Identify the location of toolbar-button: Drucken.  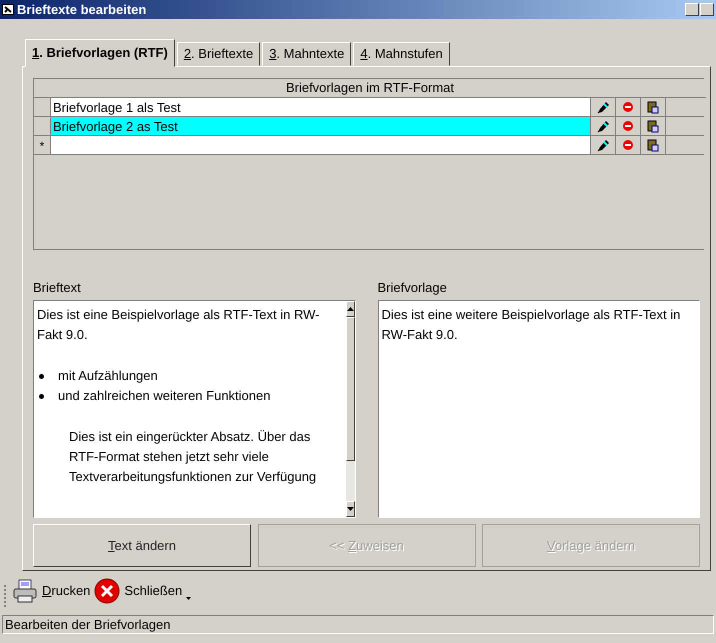
(51, 591).